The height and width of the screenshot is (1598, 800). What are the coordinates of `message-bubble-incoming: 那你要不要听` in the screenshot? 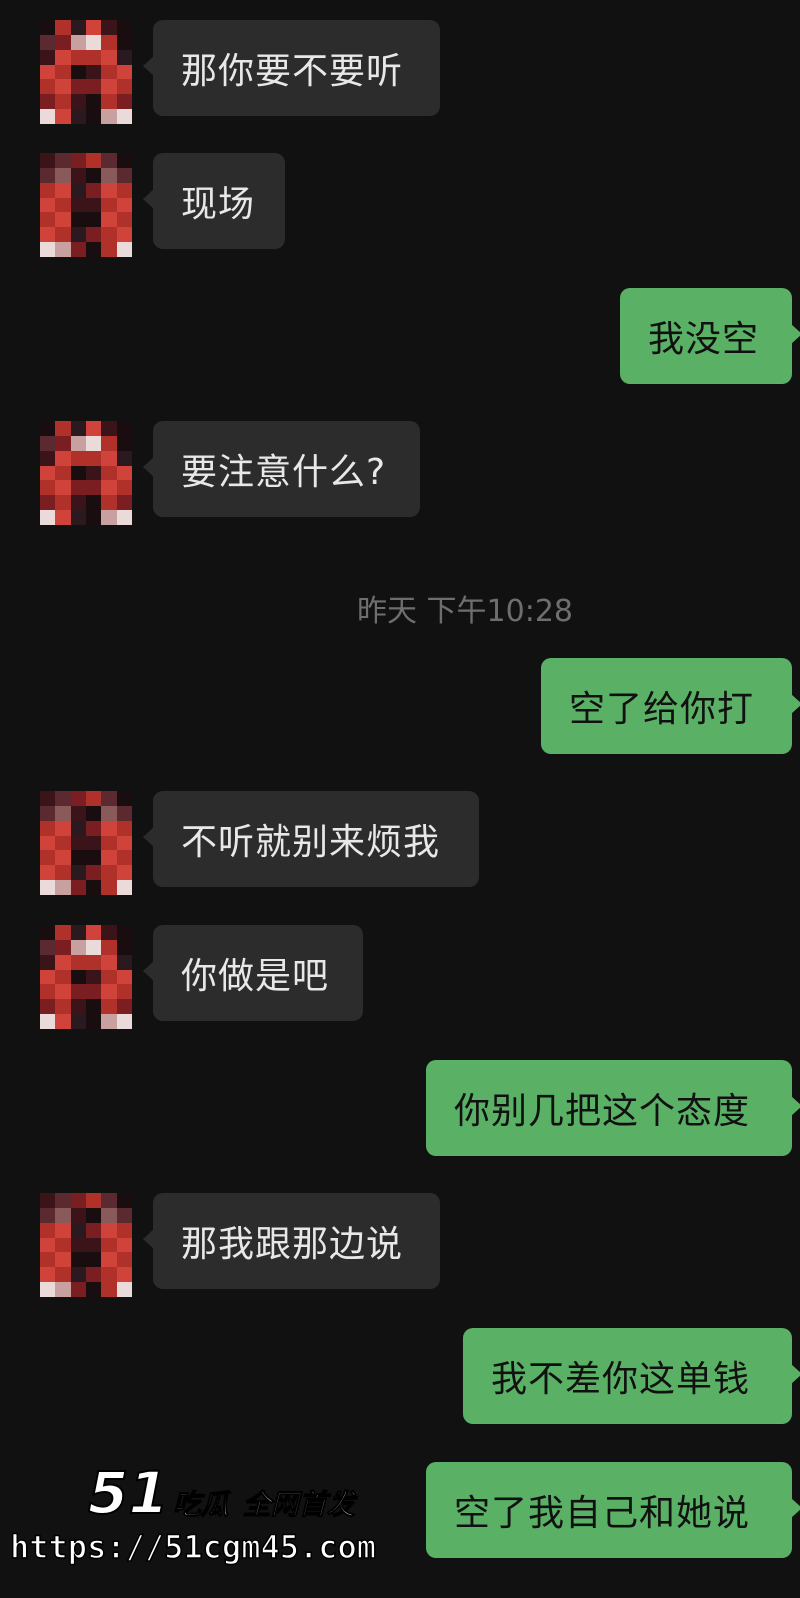 It's located at (291, 68).